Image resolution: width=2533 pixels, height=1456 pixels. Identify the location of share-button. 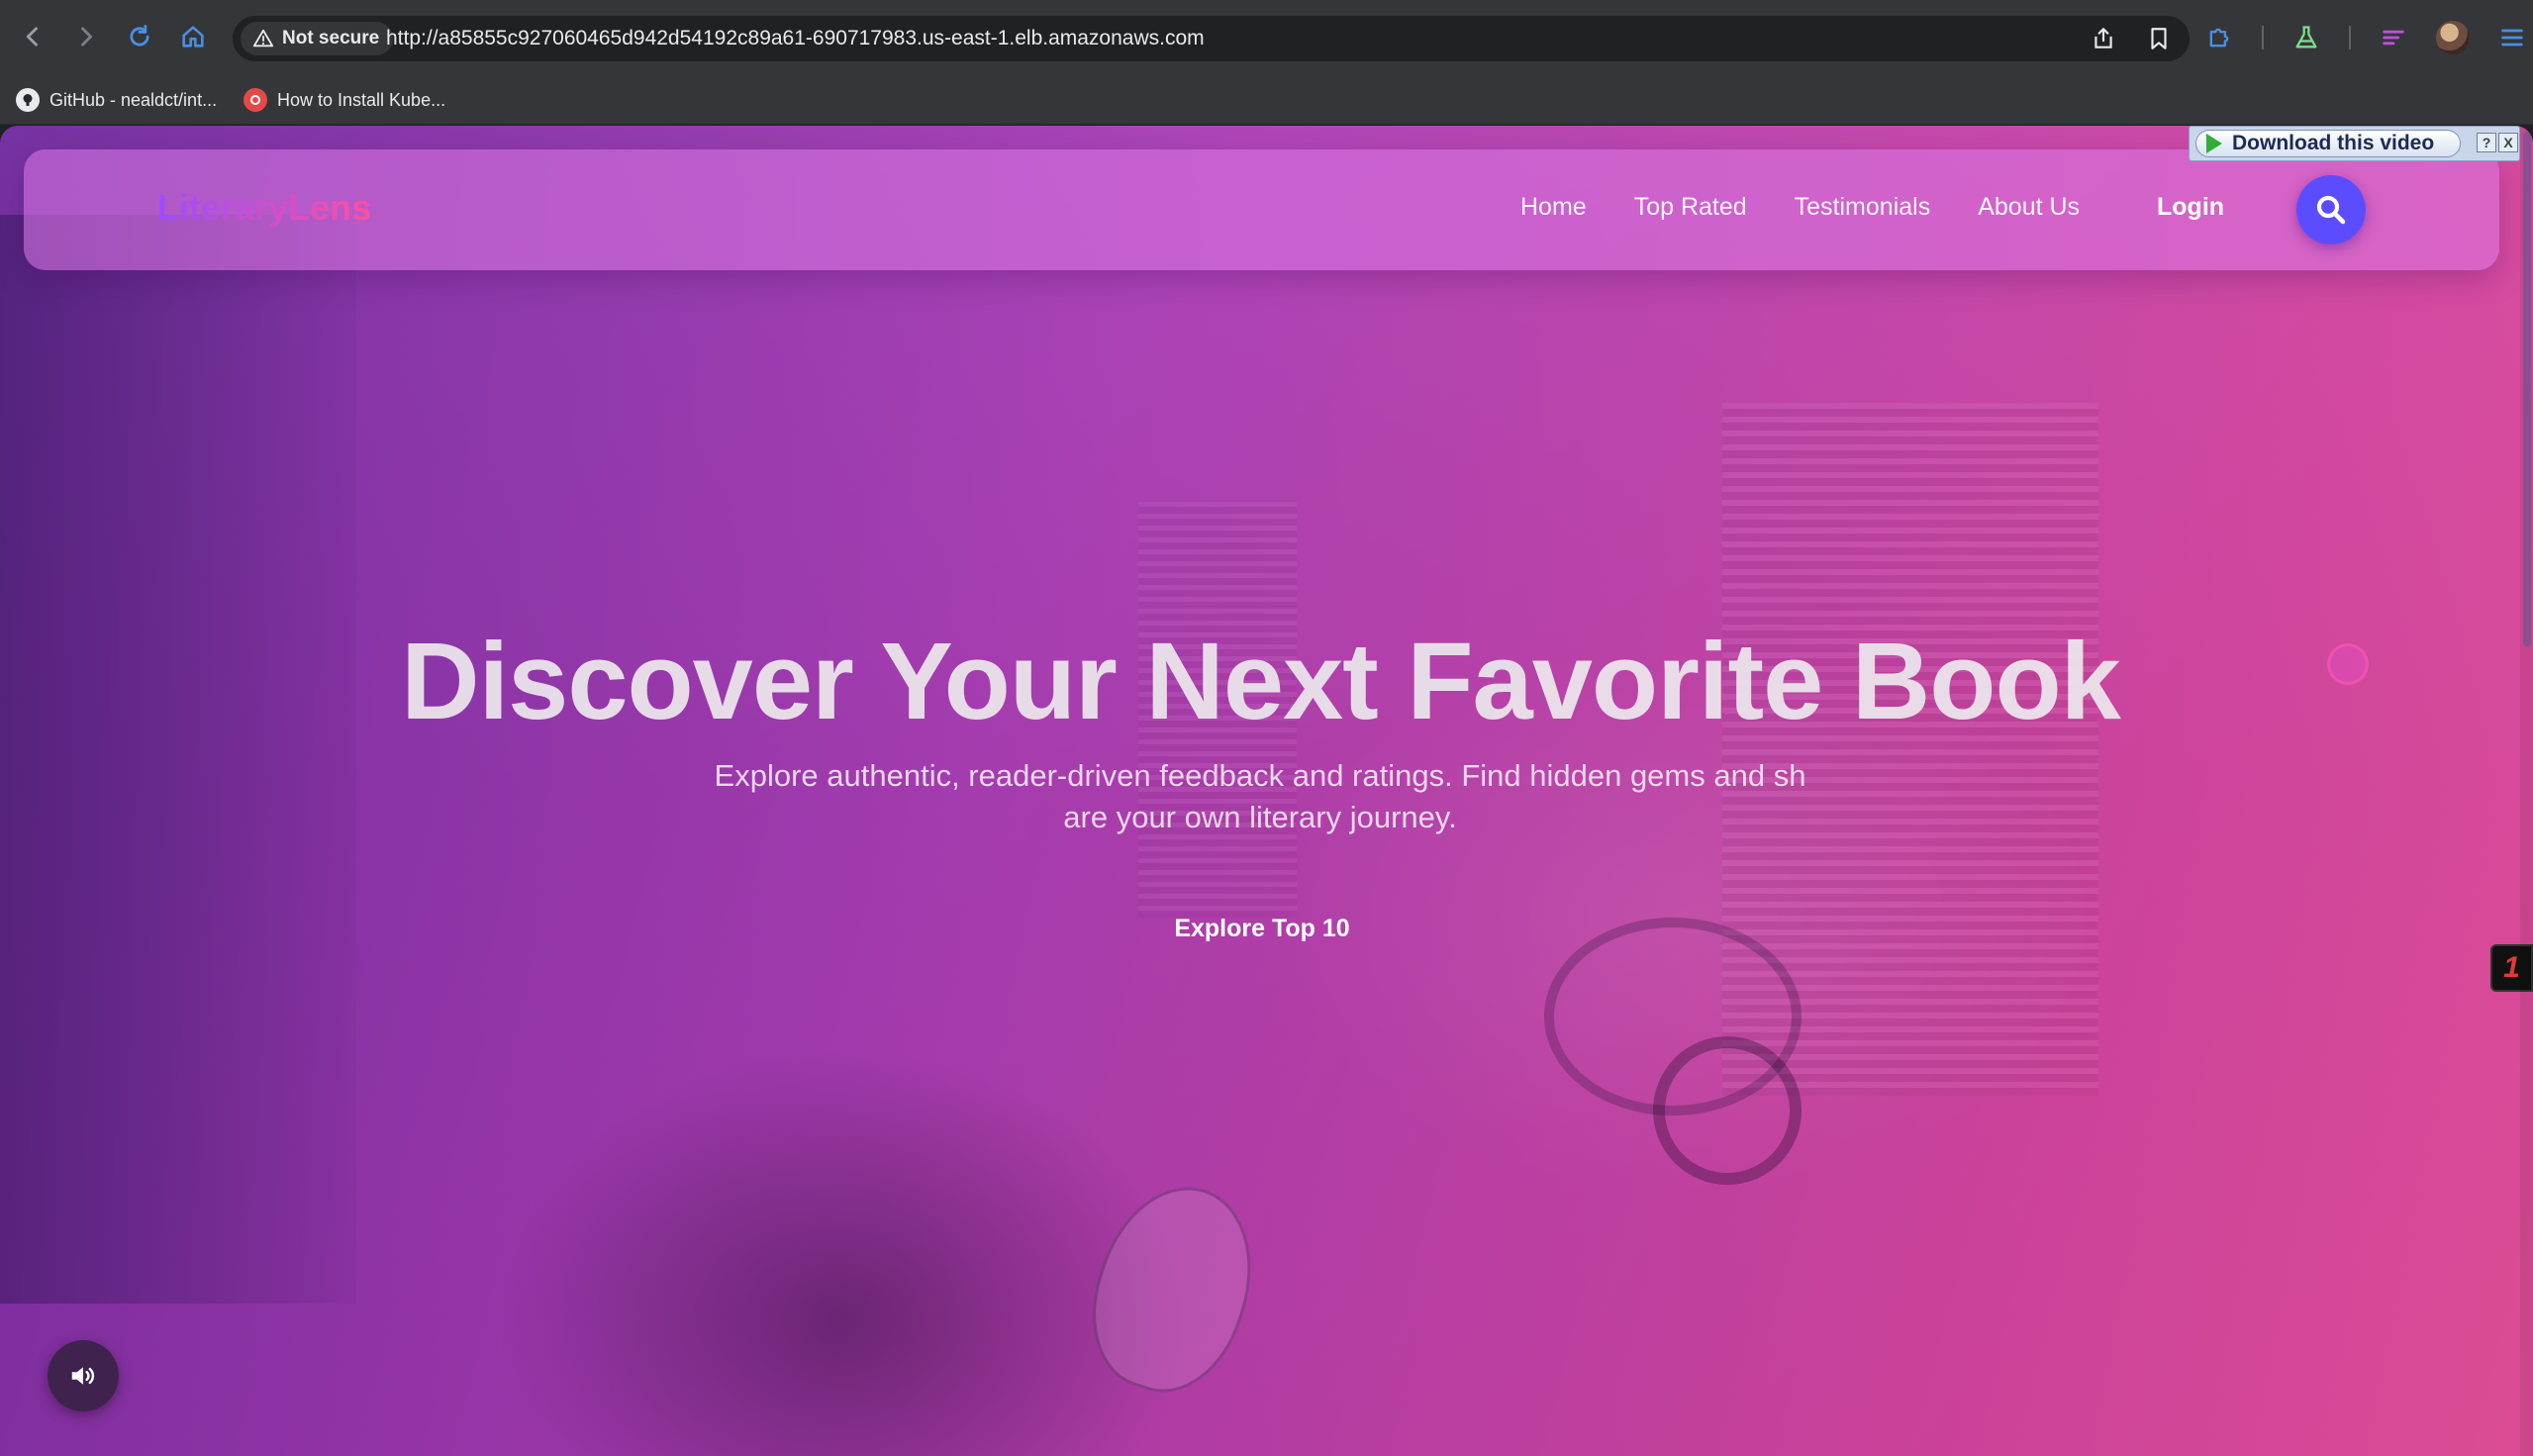
(2103, 38).